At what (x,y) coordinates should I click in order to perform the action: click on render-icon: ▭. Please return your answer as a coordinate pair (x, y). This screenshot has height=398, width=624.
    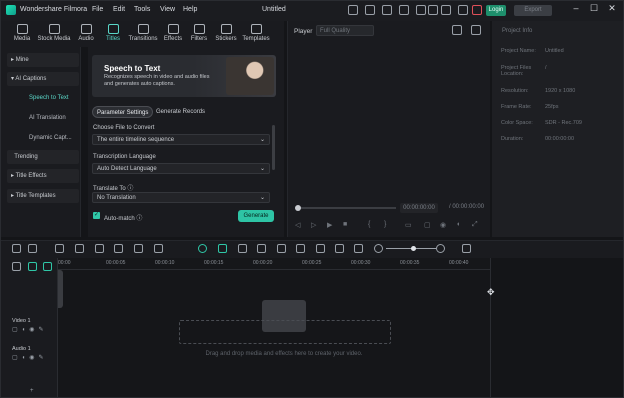
    Looking at the image, I should click on (408, 225).